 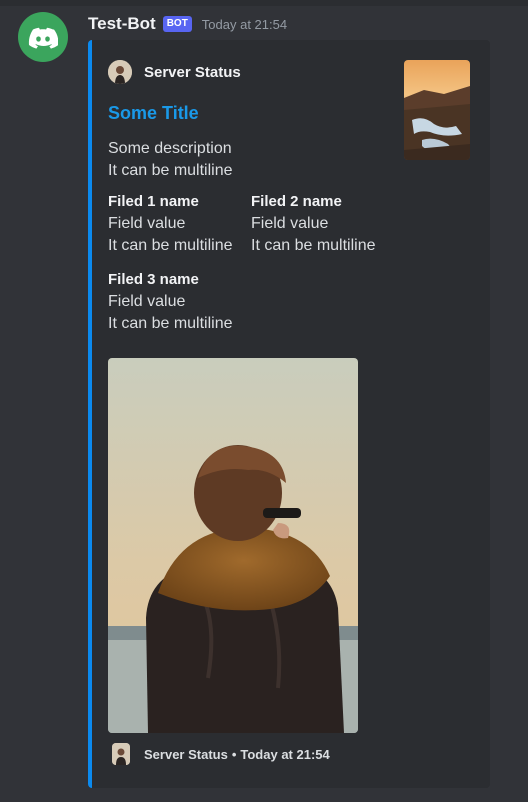 What do you see at coordinates (153, 113) in the screenshot?
I see `embed-title: Some Title` at bounding box center [153, 113].